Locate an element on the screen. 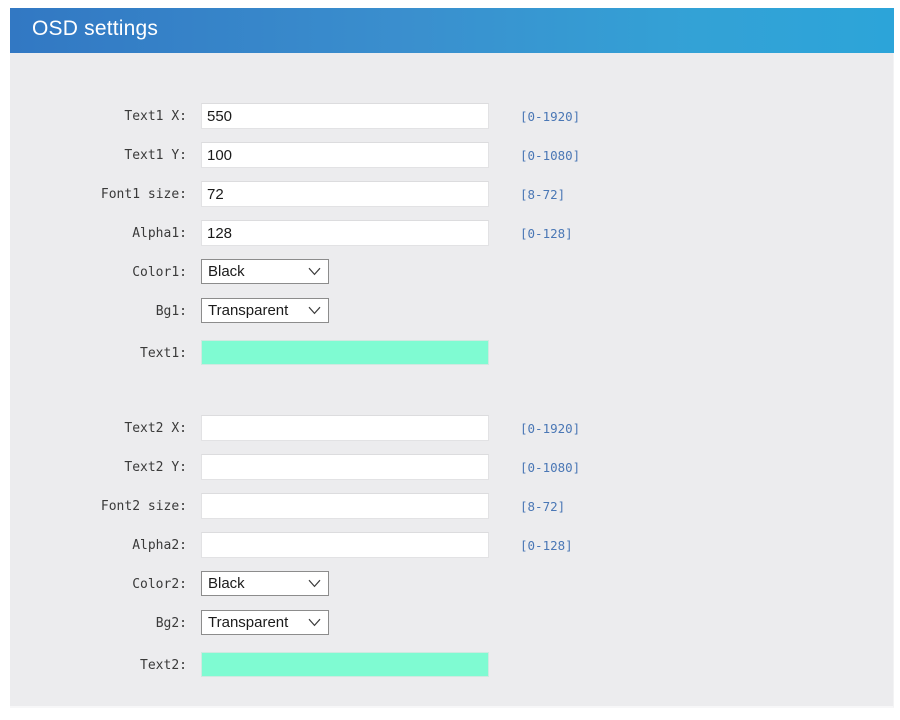  hint-font2_size: [8-72] is located at coordinates (543, 506).